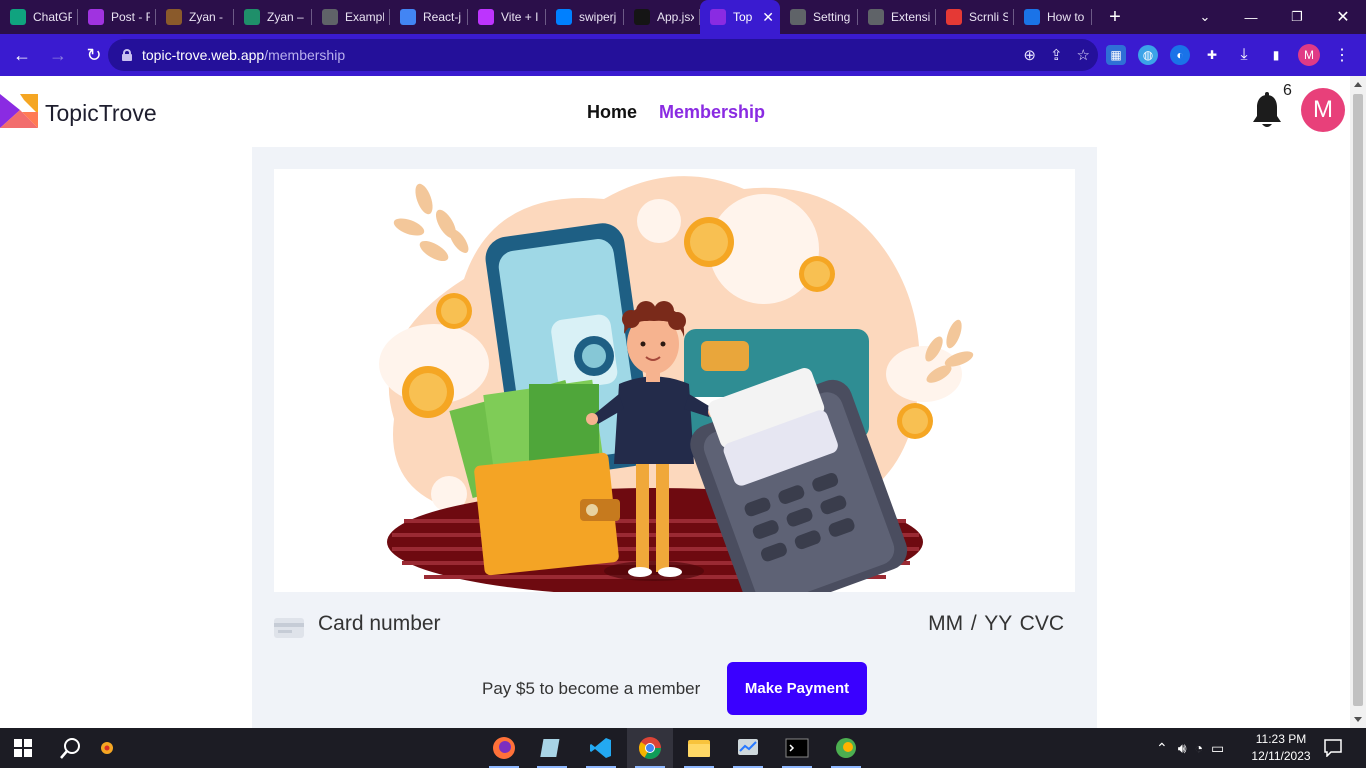 The width and height of the screenshot is (1366, 768). What do you see at coordinates (78, 113) in the screenshot?
I see `site-logo: TopicTrove` at bounding box center [78, 113].